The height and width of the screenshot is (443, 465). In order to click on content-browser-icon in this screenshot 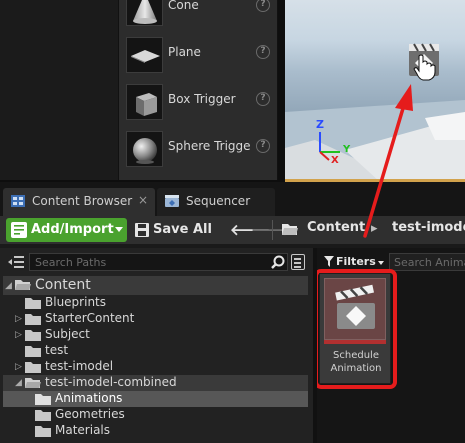, I will do `click(18, 201)`.